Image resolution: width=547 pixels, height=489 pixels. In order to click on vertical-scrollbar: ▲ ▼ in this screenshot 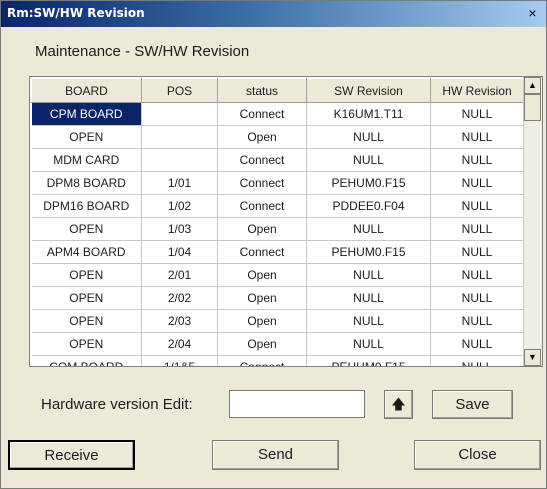, I will do `click(532, 221)`.